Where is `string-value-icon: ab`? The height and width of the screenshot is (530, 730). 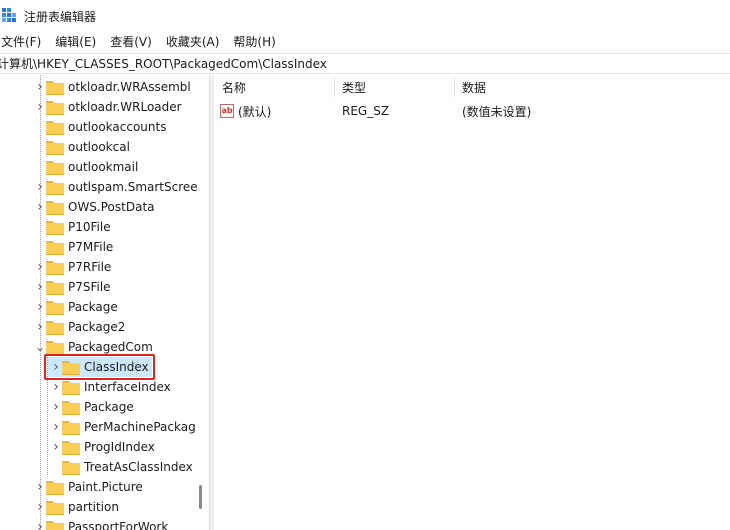 string-value-icon: ab is located at coordinates (227, 111).